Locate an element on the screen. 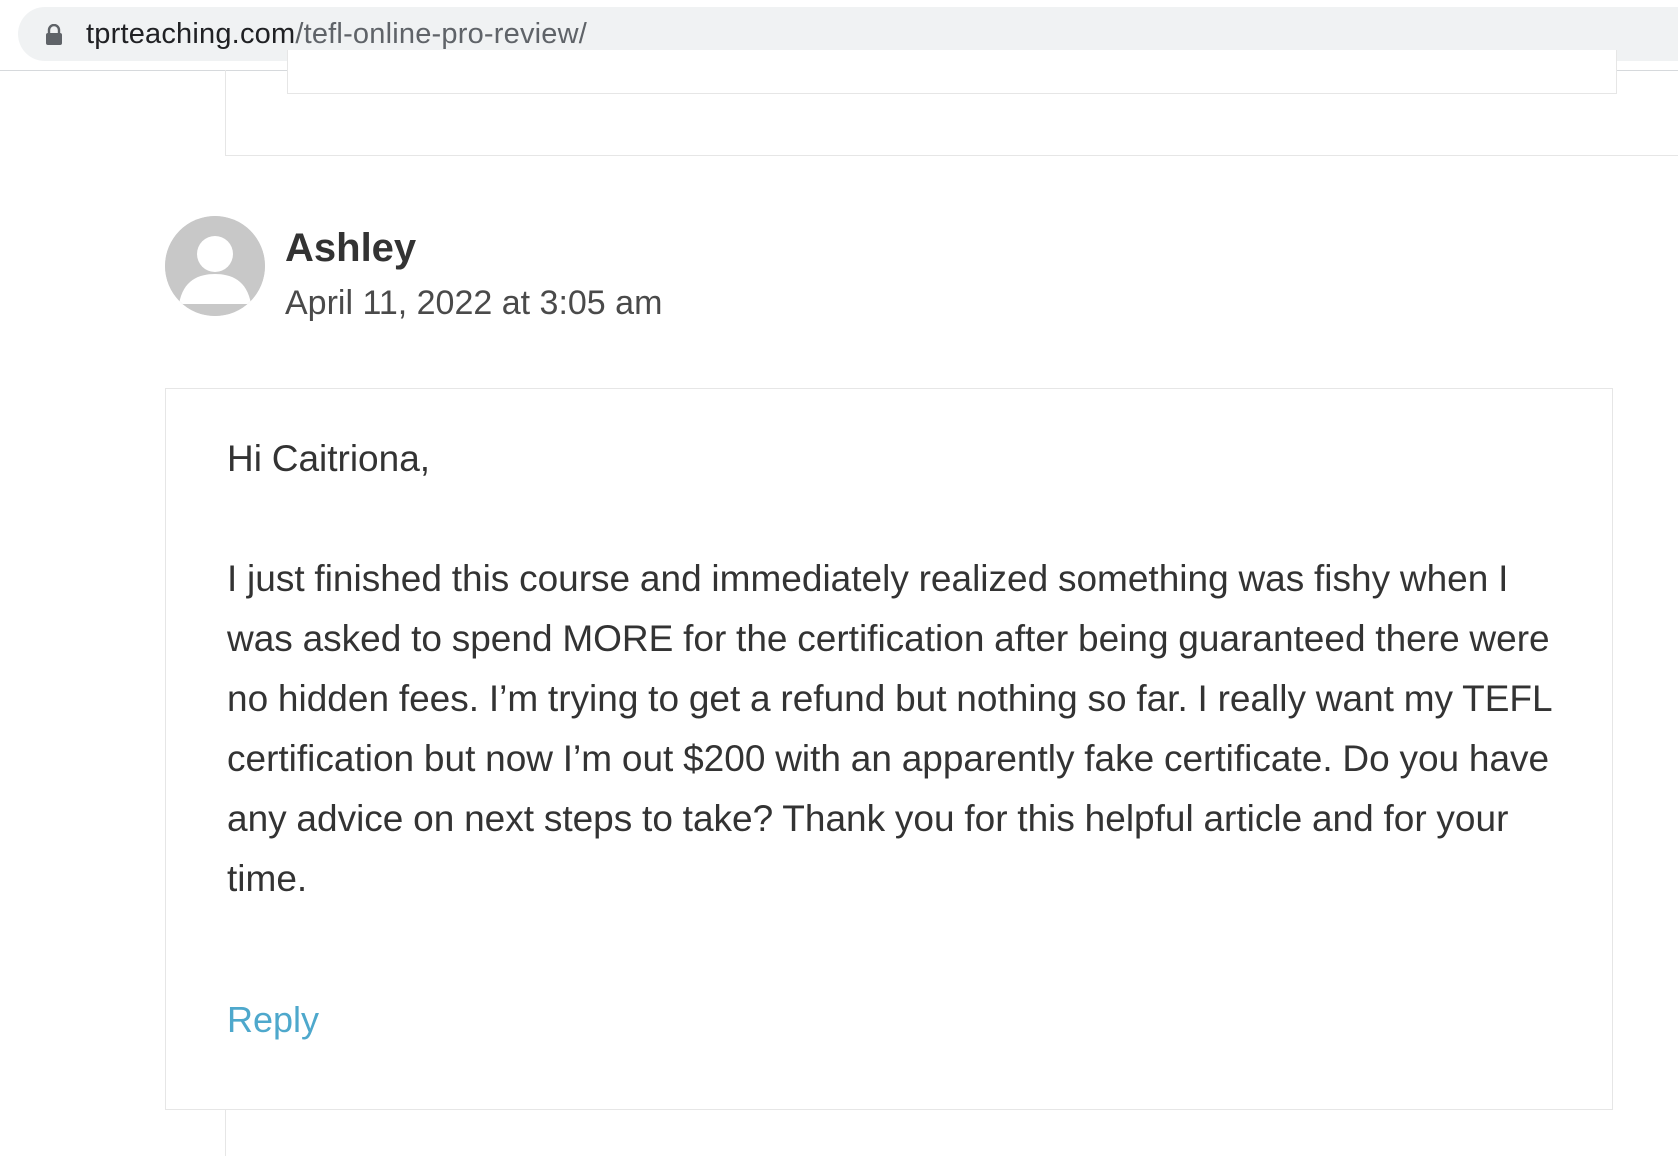 This screenshot has width=1678, height=1156. default-user-avatar-icon is located at coordinates (215, 266).